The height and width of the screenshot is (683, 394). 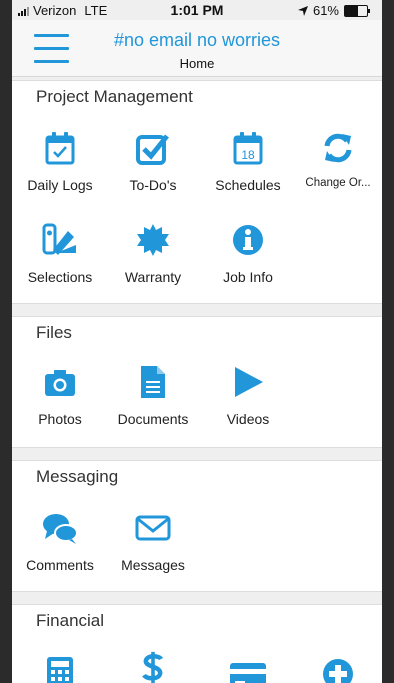 I want to click on envelope-icon, so click(x=153, y=528).